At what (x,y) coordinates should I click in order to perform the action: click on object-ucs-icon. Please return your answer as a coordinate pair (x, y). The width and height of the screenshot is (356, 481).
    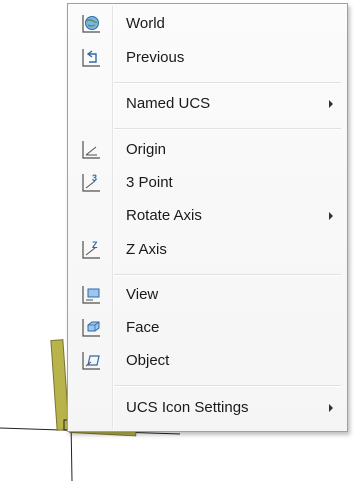
    Looking at the image, I should click on (91, 361).